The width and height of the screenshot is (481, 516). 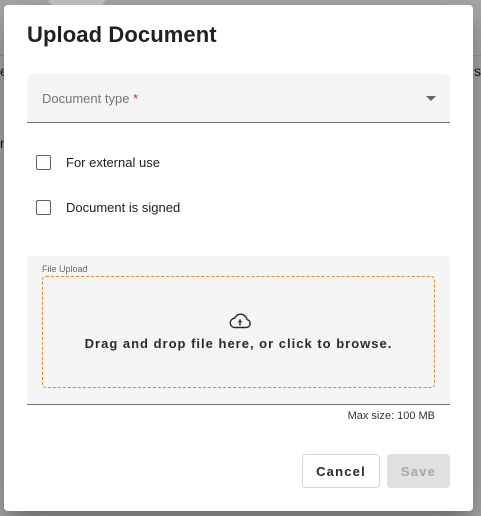 I want to click on document-signed-checkbox-row: Document is signed, so click(x=108, y=207).